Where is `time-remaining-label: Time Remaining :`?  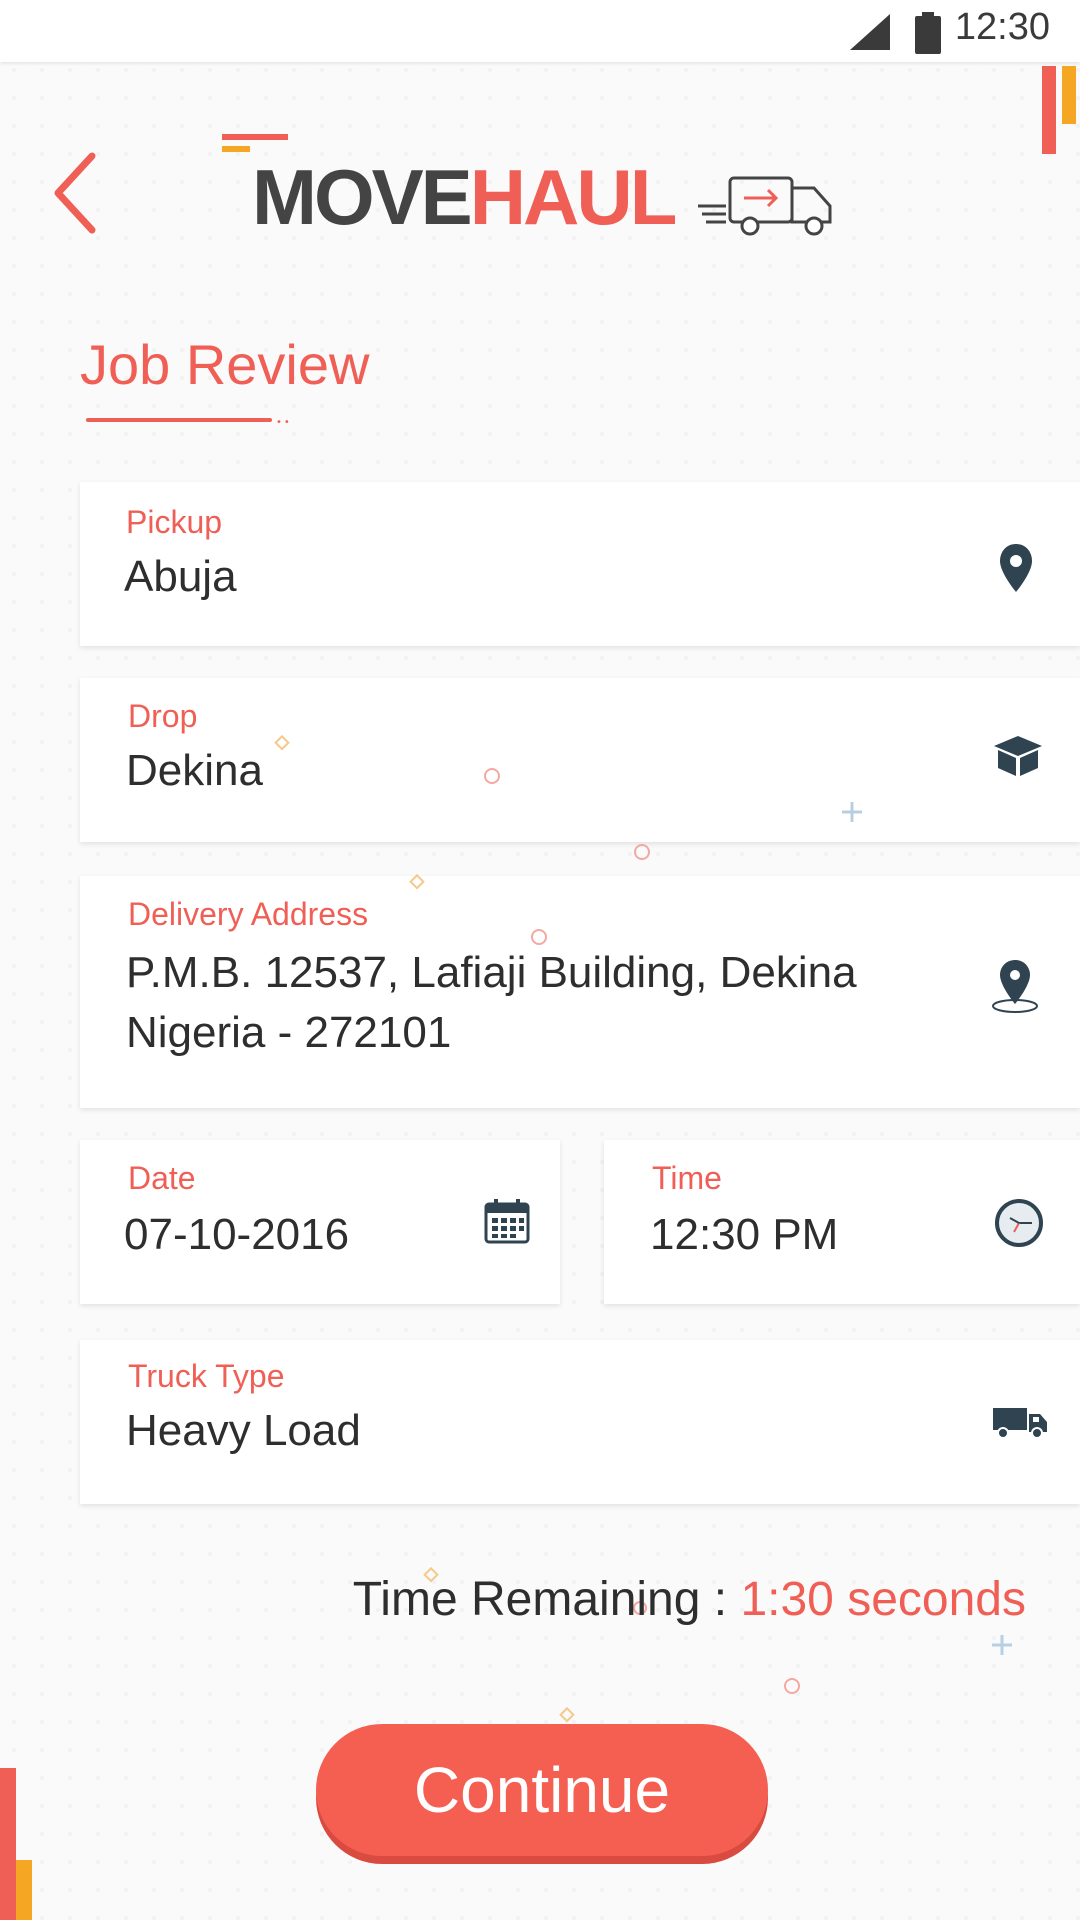 time-remaining-label: Time Remaining : is located at coordinates (540, 1599).